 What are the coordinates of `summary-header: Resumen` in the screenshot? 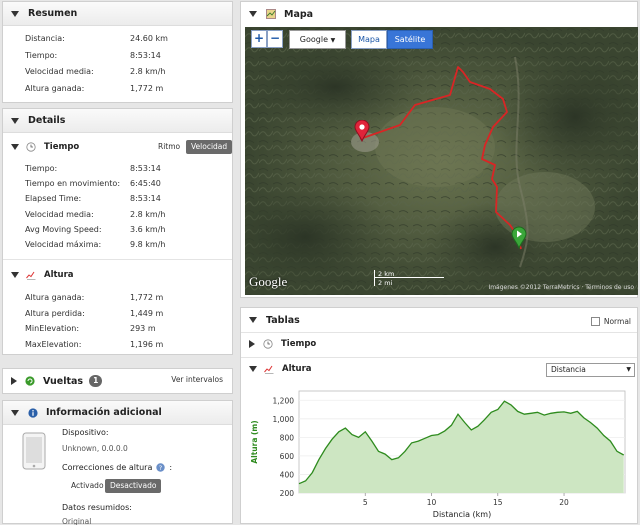 It's located at (117, 14).